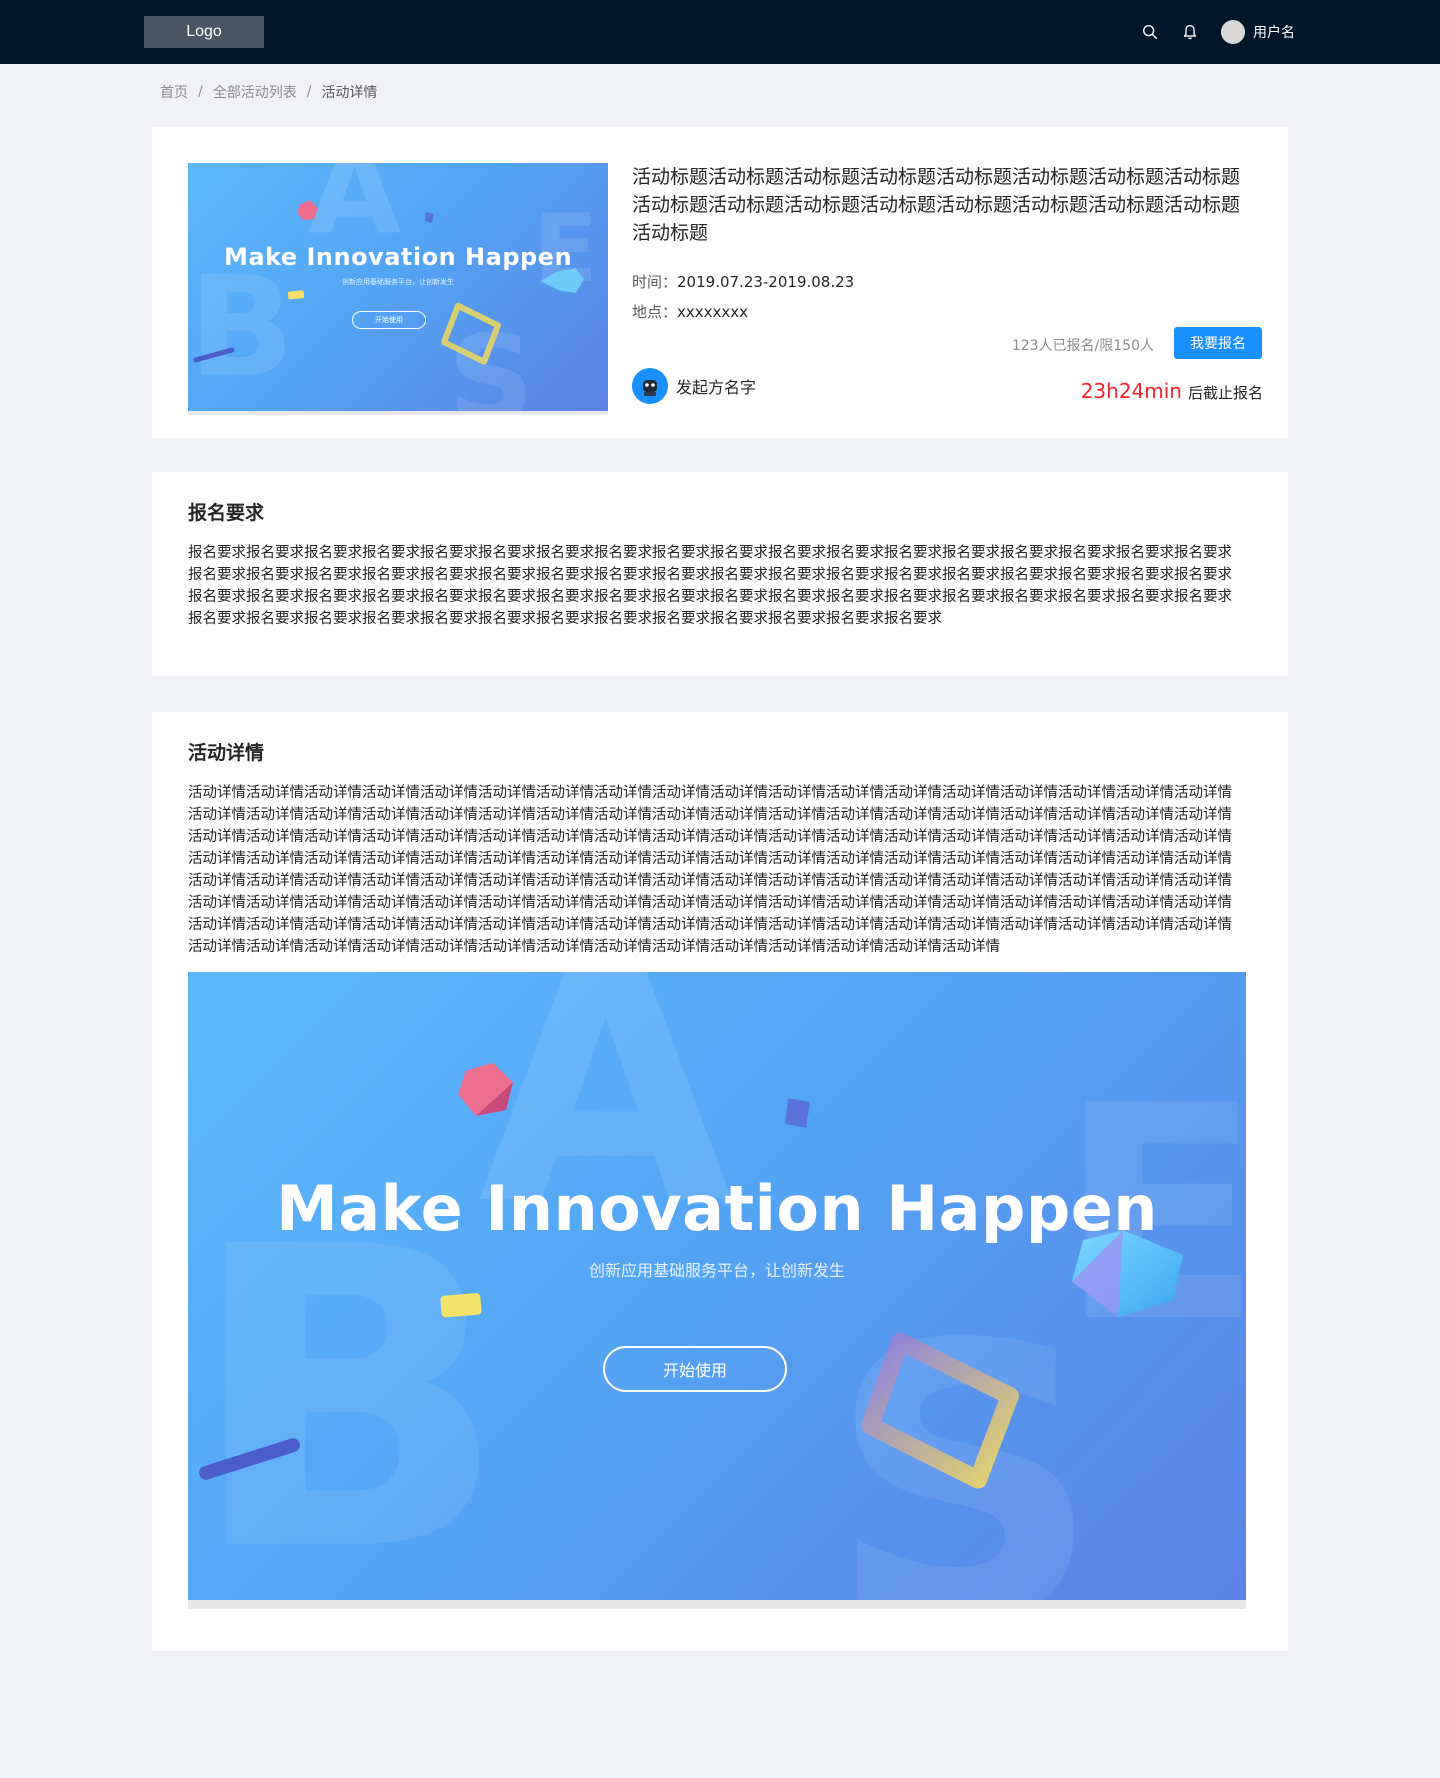 The image size is (1440, 1778). I want to click on organizer-name: 发起方名字, so click(716, 387).